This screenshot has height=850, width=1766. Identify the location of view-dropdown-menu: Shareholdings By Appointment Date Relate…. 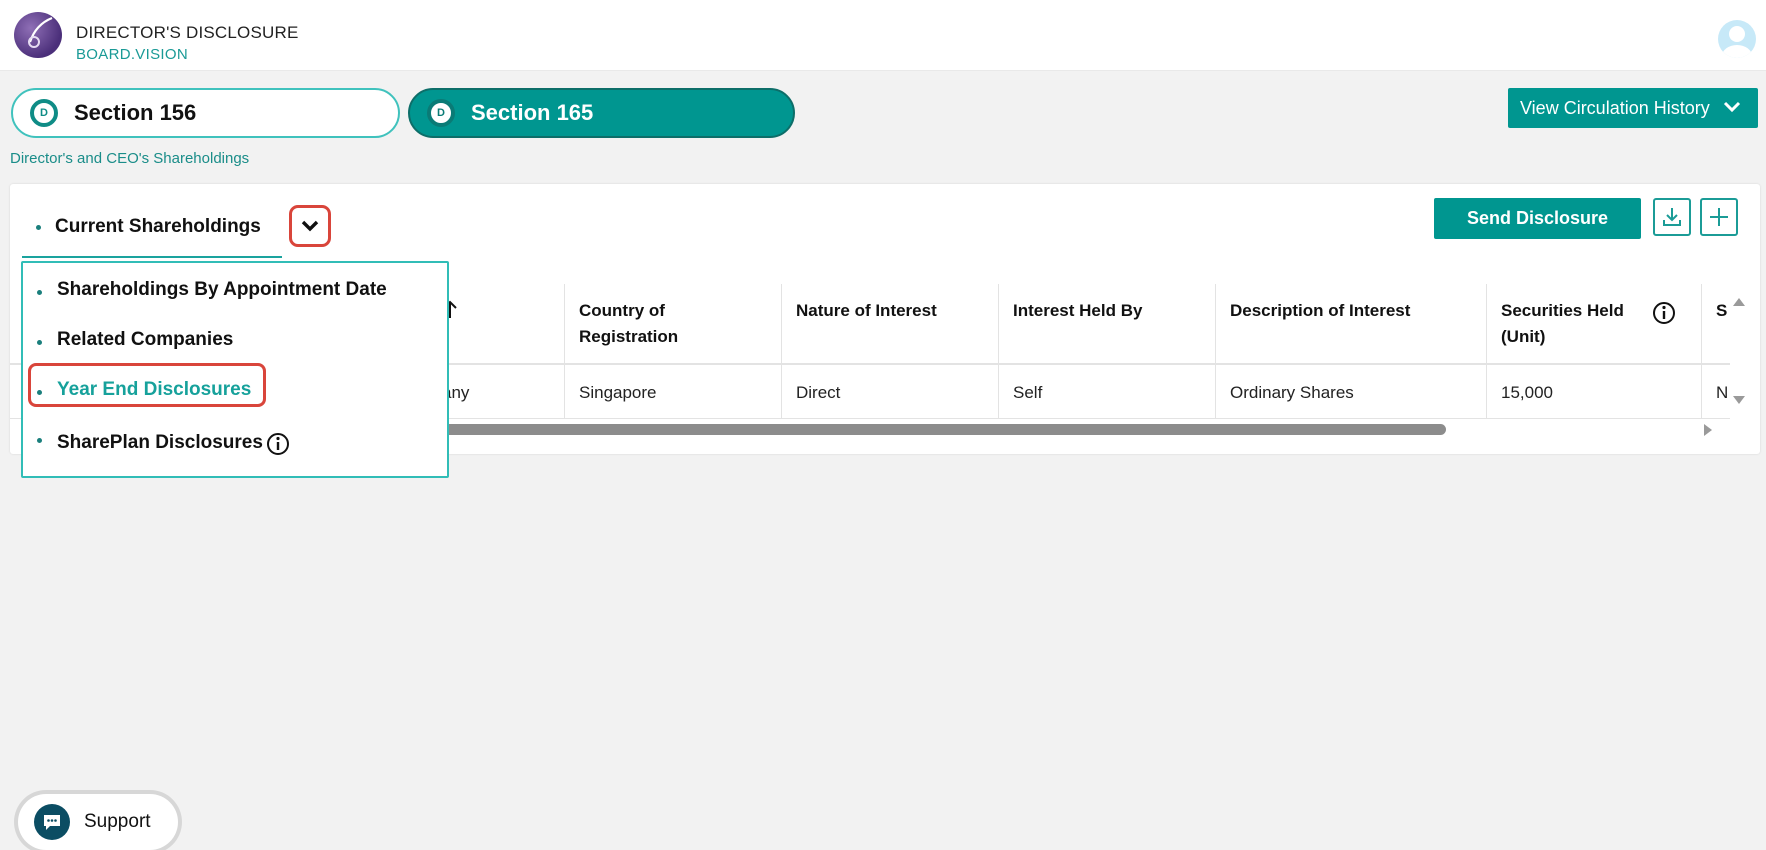
(235, 369).